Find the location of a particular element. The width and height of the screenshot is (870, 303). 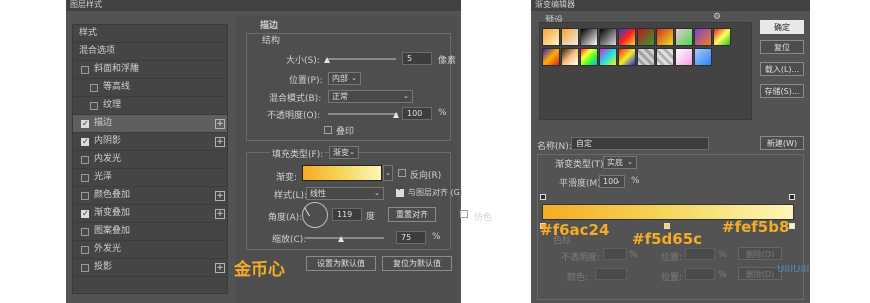

hex-label-end: #fef5b8 is located at coordinates (756, 227).